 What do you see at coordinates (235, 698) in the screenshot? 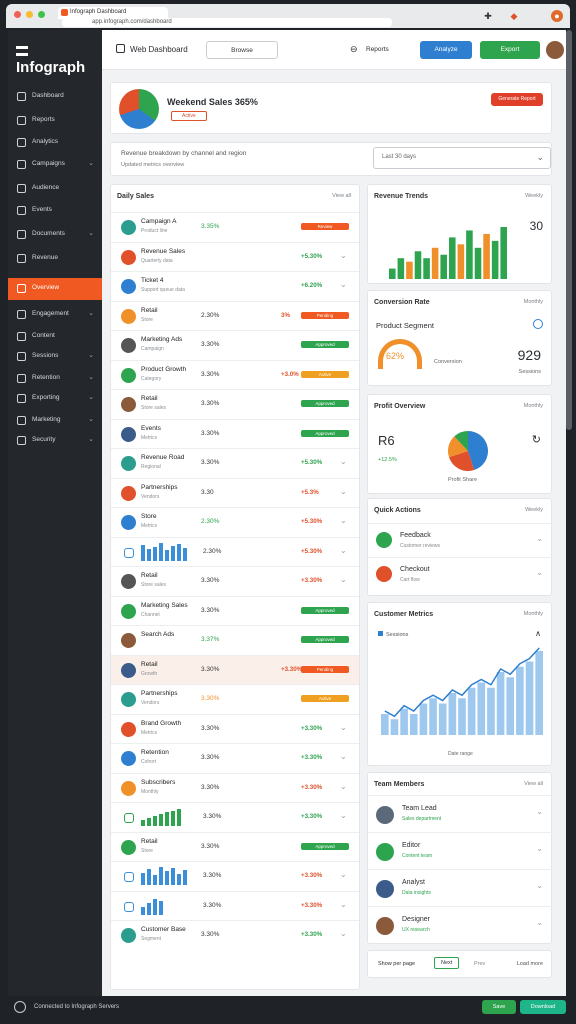
I see `table-row: Partnerships Vendors 3.30% Active` at bounding box center [235, 698].